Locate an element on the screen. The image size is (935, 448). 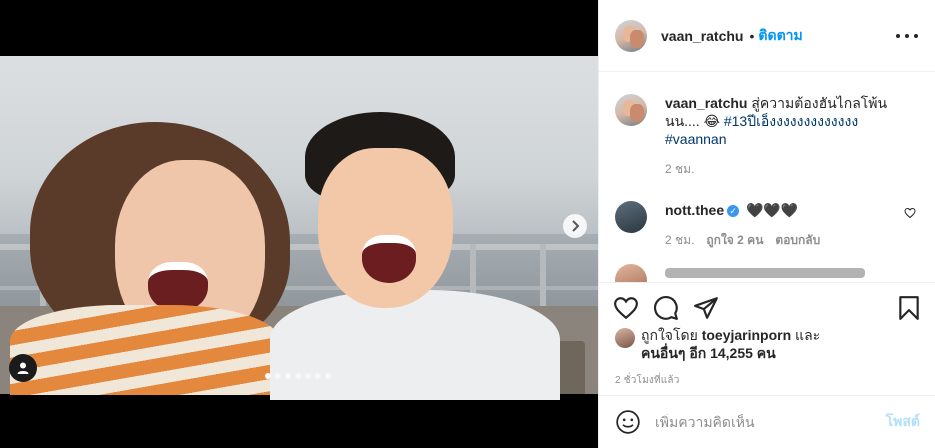
person-right-face is located at coordinates (385, 228).